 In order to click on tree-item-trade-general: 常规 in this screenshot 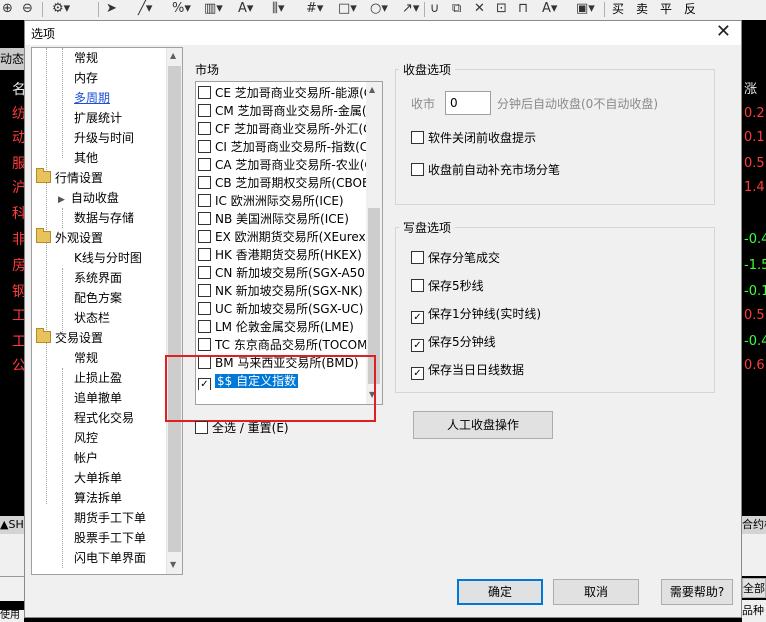, I will do `click(86, 358)`.